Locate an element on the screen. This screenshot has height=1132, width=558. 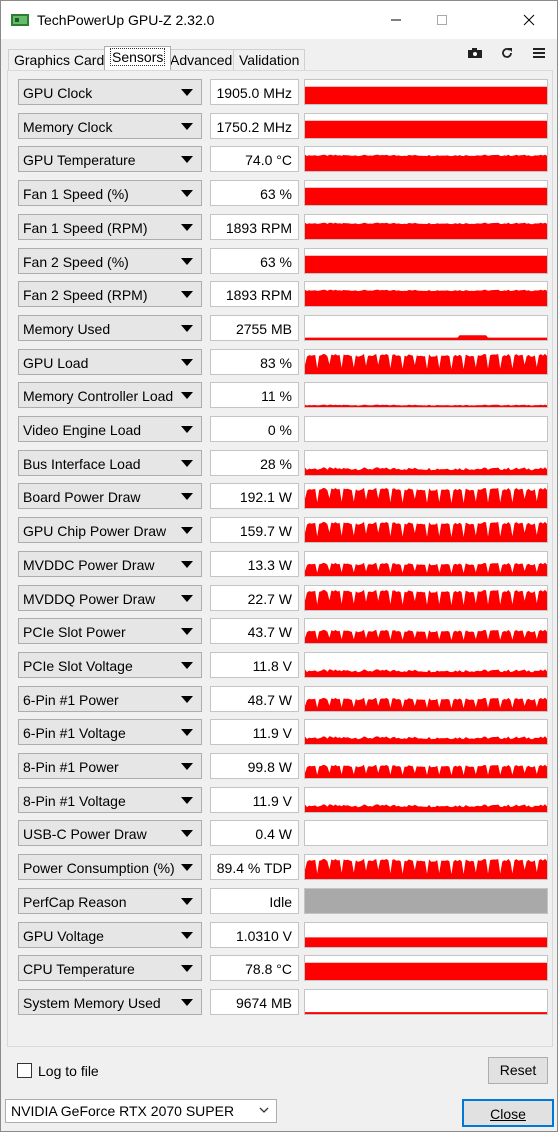
sensor-value: 48.7 W is located at coordinates (254, 698).